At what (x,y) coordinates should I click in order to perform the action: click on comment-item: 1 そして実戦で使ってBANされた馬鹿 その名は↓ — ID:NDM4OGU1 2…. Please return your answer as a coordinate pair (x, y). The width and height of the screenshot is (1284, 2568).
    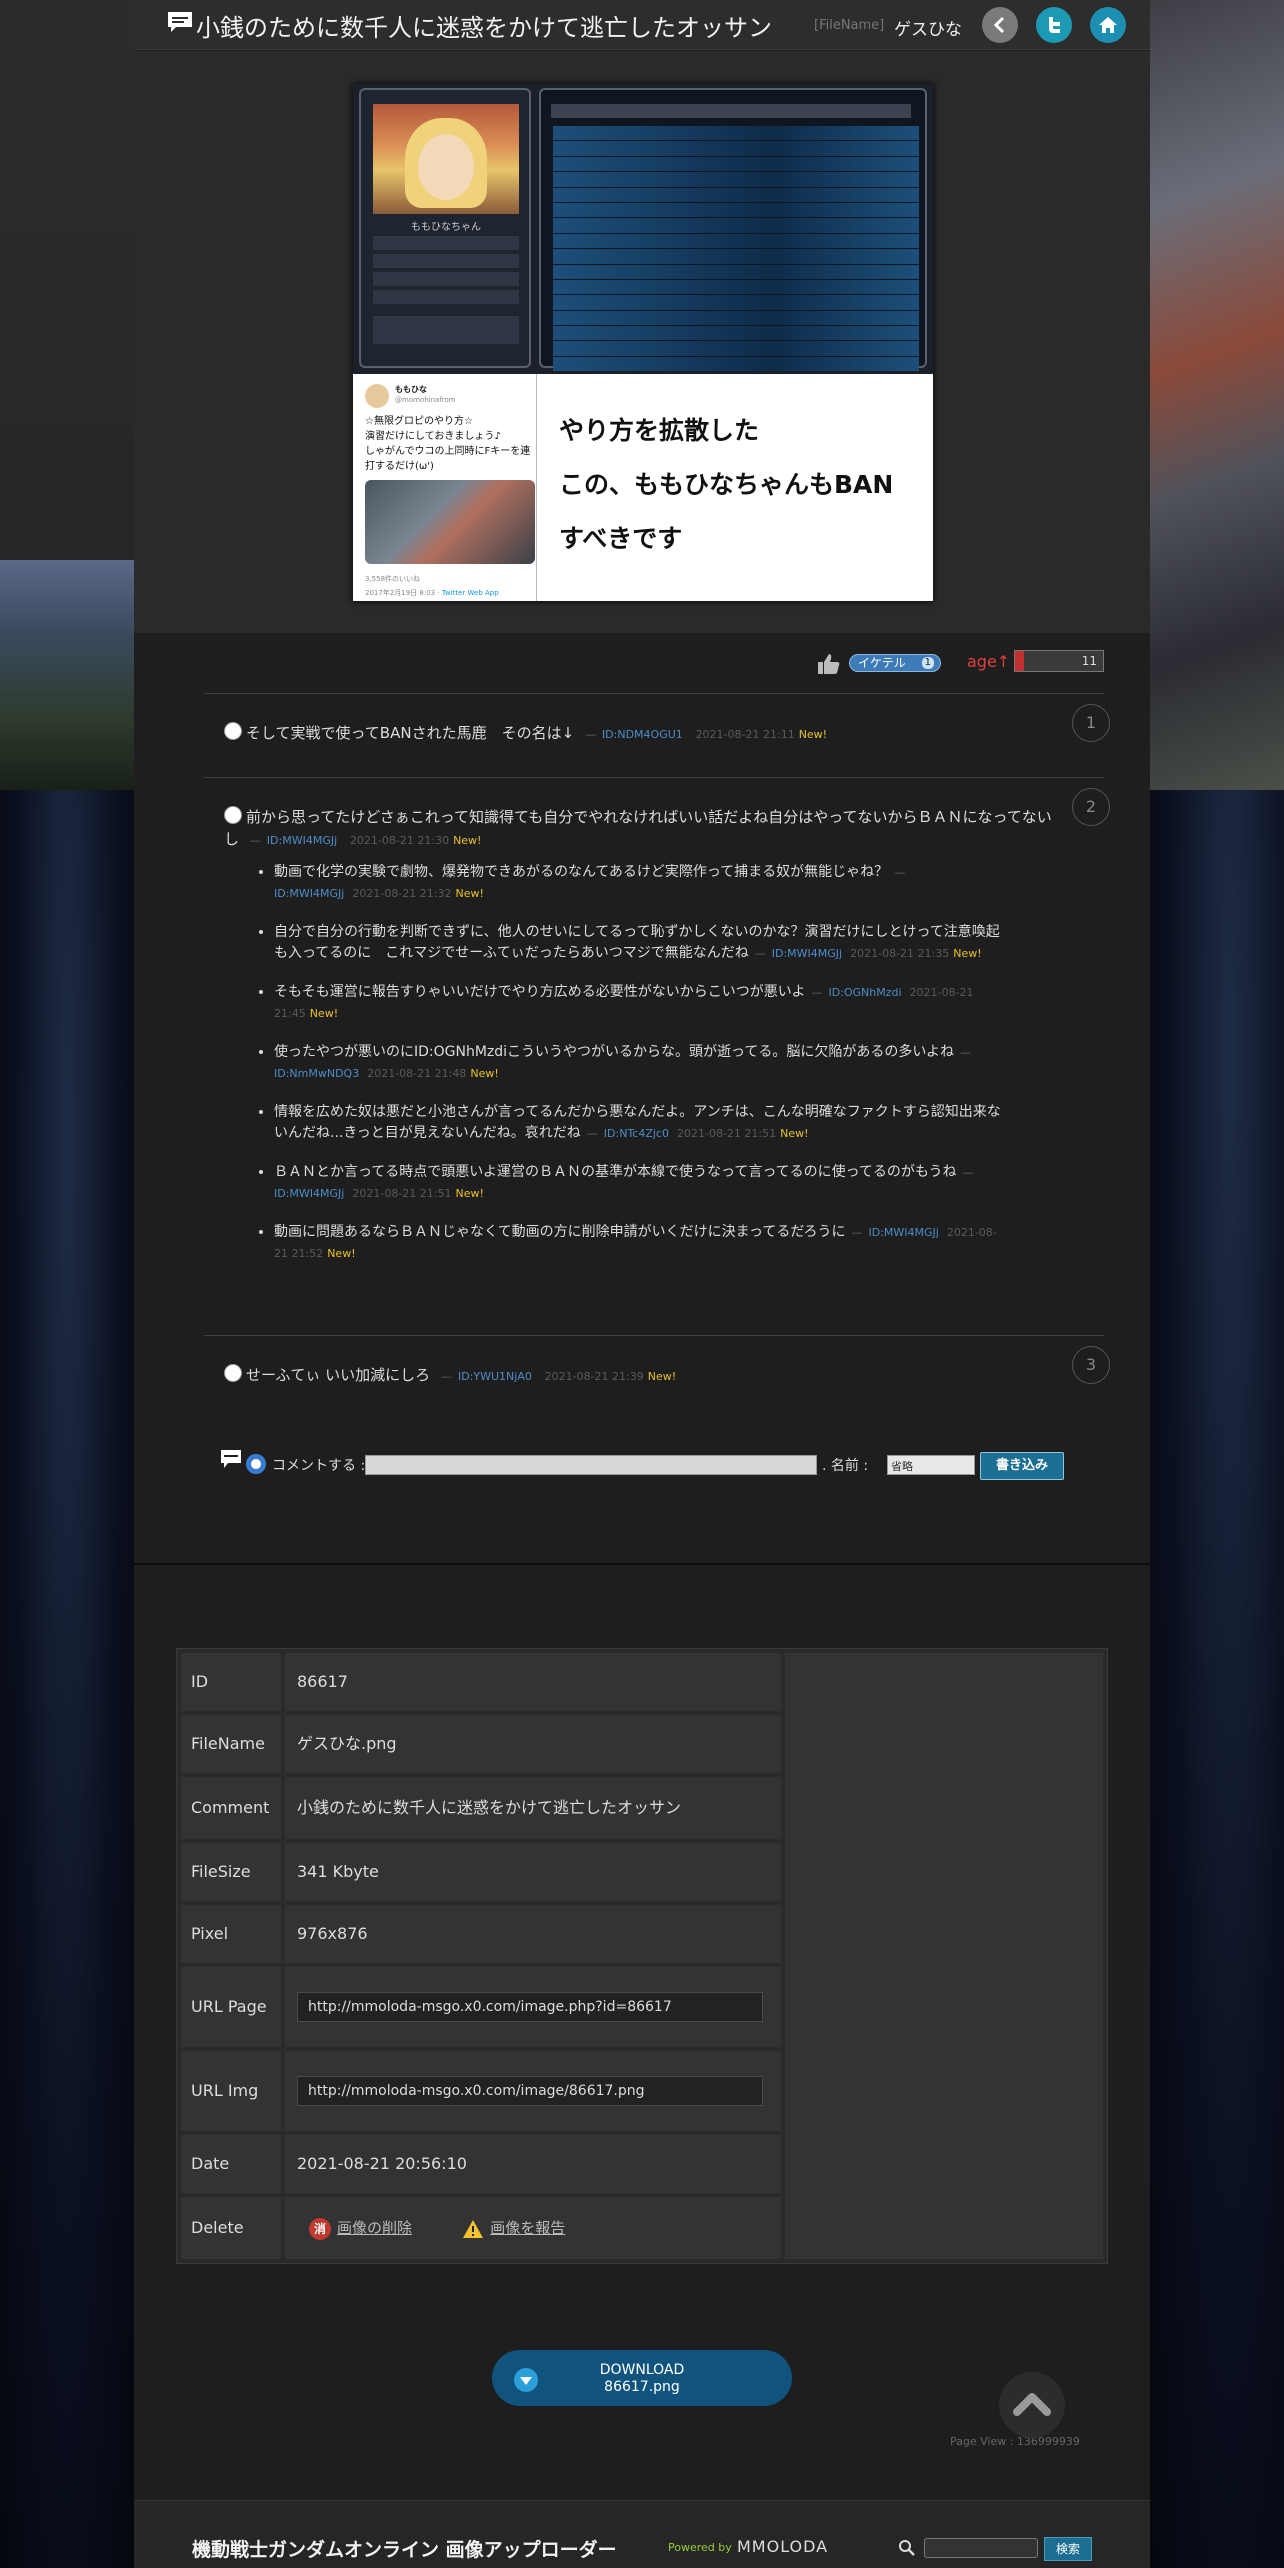
    Looking at the image, I should click on (657, 735).